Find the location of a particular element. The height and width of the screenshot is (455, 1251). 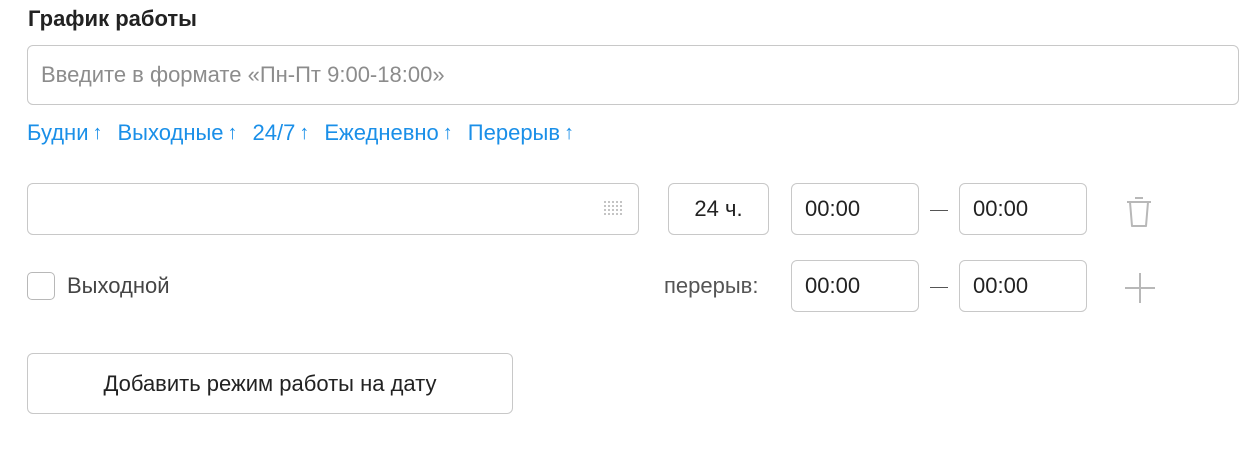

day-off-label: Выходной is located at coordinates (118, 285).